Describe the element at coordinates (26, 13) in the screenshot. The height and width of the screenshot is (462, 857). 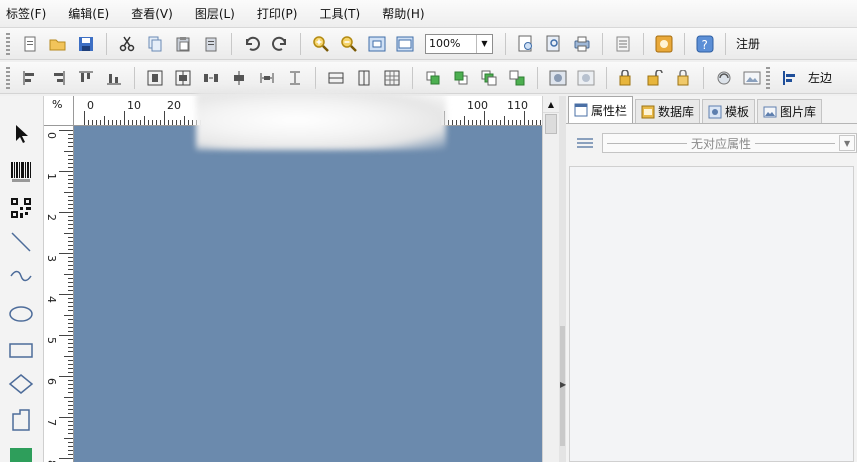
I see `menu-label: 标签(F)` at that location.